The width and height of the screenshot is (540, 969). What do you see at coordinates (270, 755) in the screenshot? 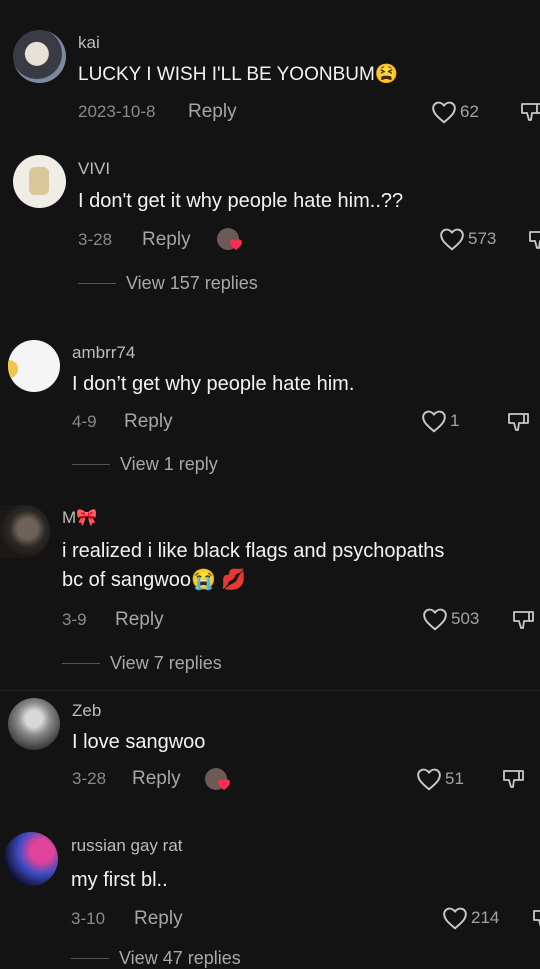
I see `comment-zeb: Zeb I love sangwoo 3-28 Reply 51` at bounding box center [270, 755].